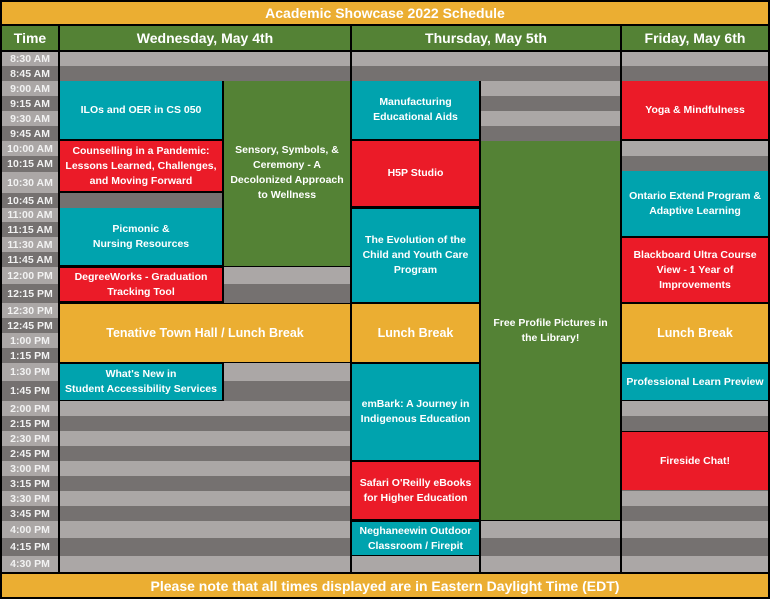 Image resolution: width=770 pixels, height=599 pixels. What do you see at coordinates (486, 38) in the screenshot?
I see `header-thursday: Thursday, May 5th` at bounding box center [486, 38].